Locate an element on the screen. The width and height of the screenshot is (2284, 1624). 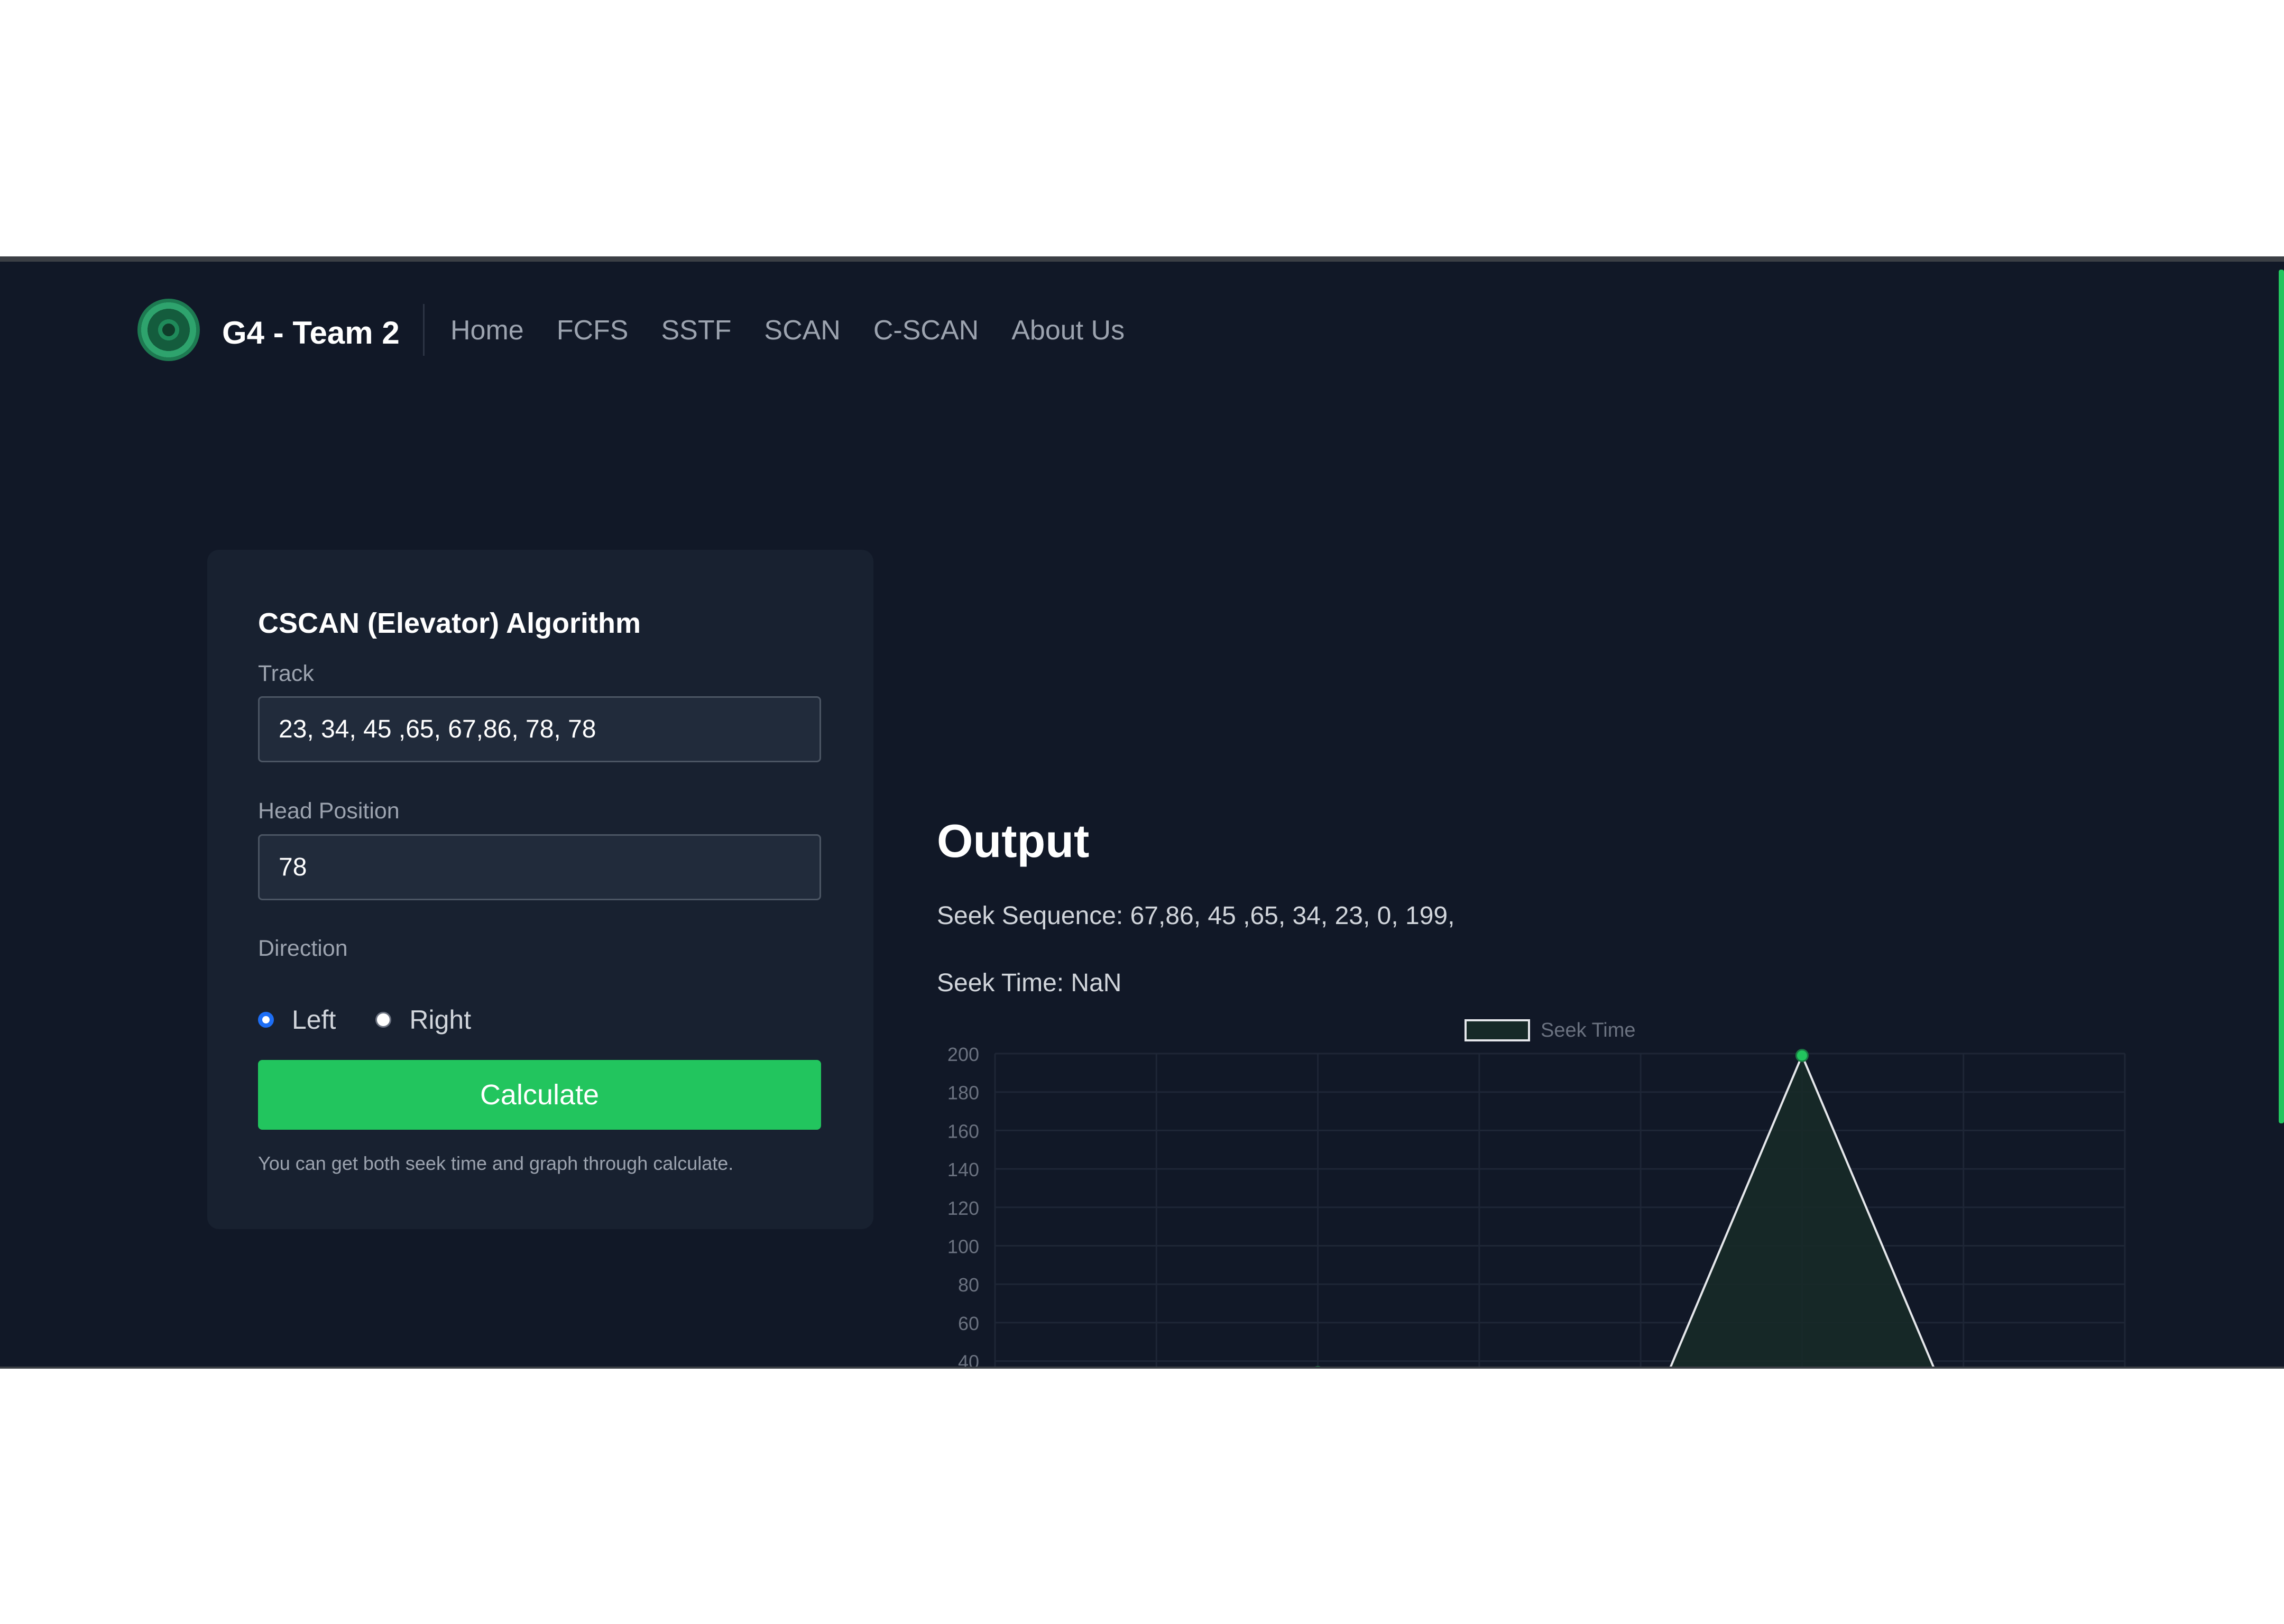
track-label: Track is located at coordinates (286, 673).